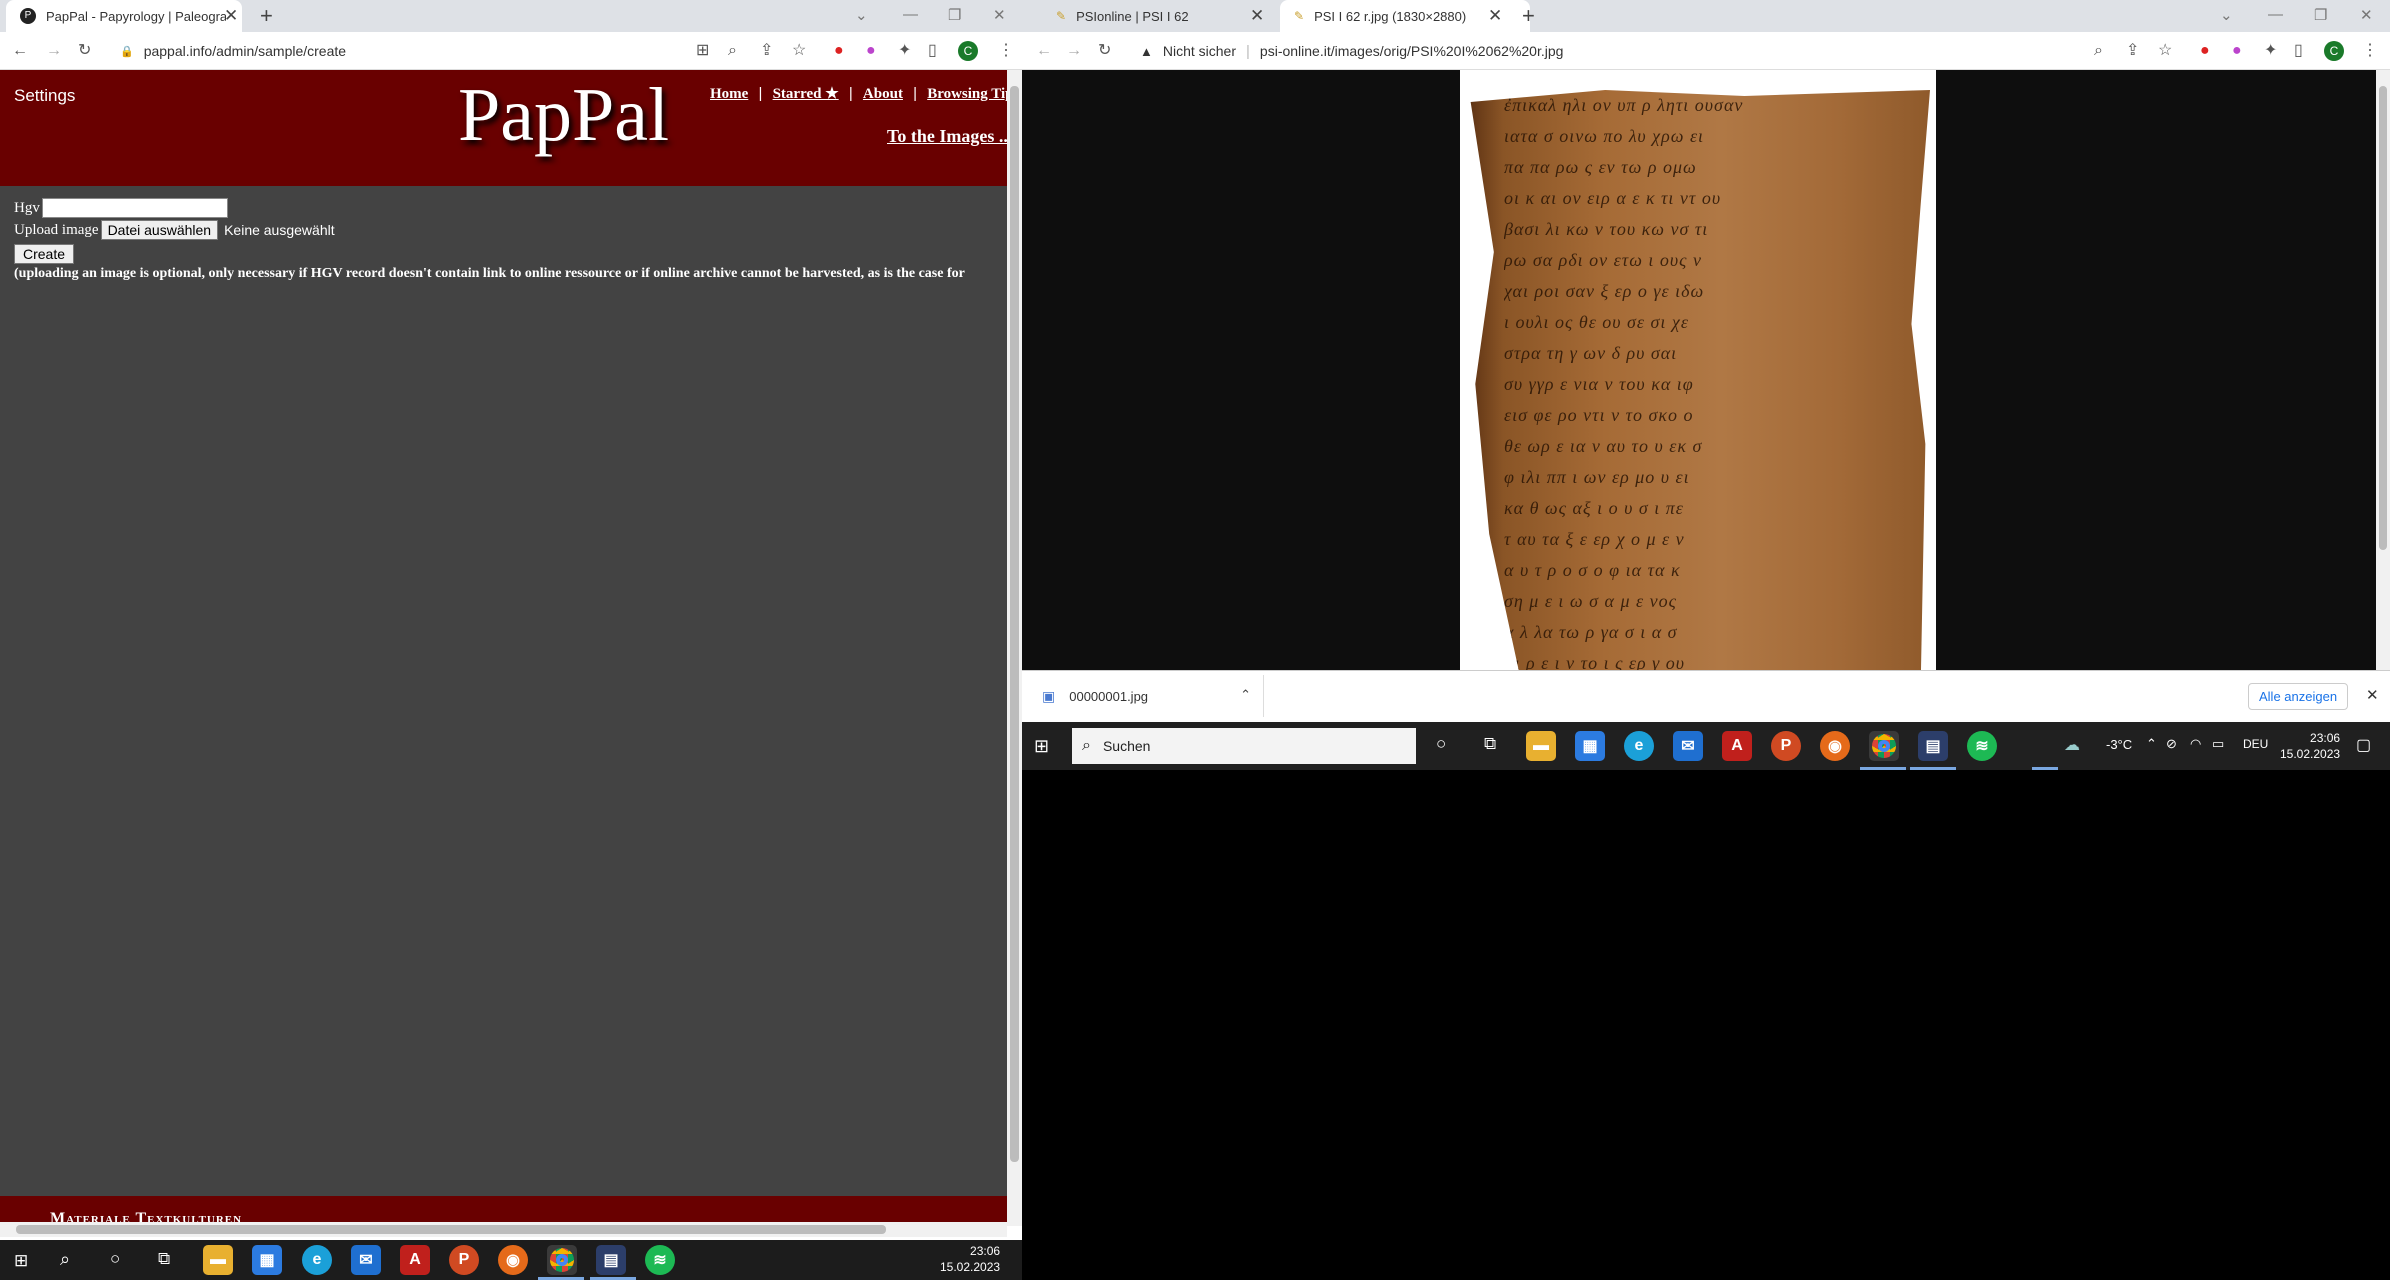 The width and height of the screenshot is (2390, 1280). I want to click on network-icon: ⊘, so click(2171, 744).